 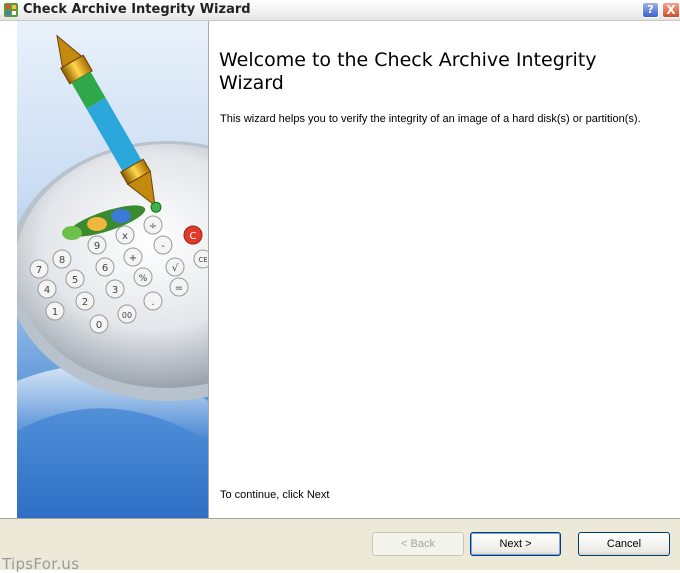 I want to click on watermark: TipsFor.us, so click(x=41, y=564).